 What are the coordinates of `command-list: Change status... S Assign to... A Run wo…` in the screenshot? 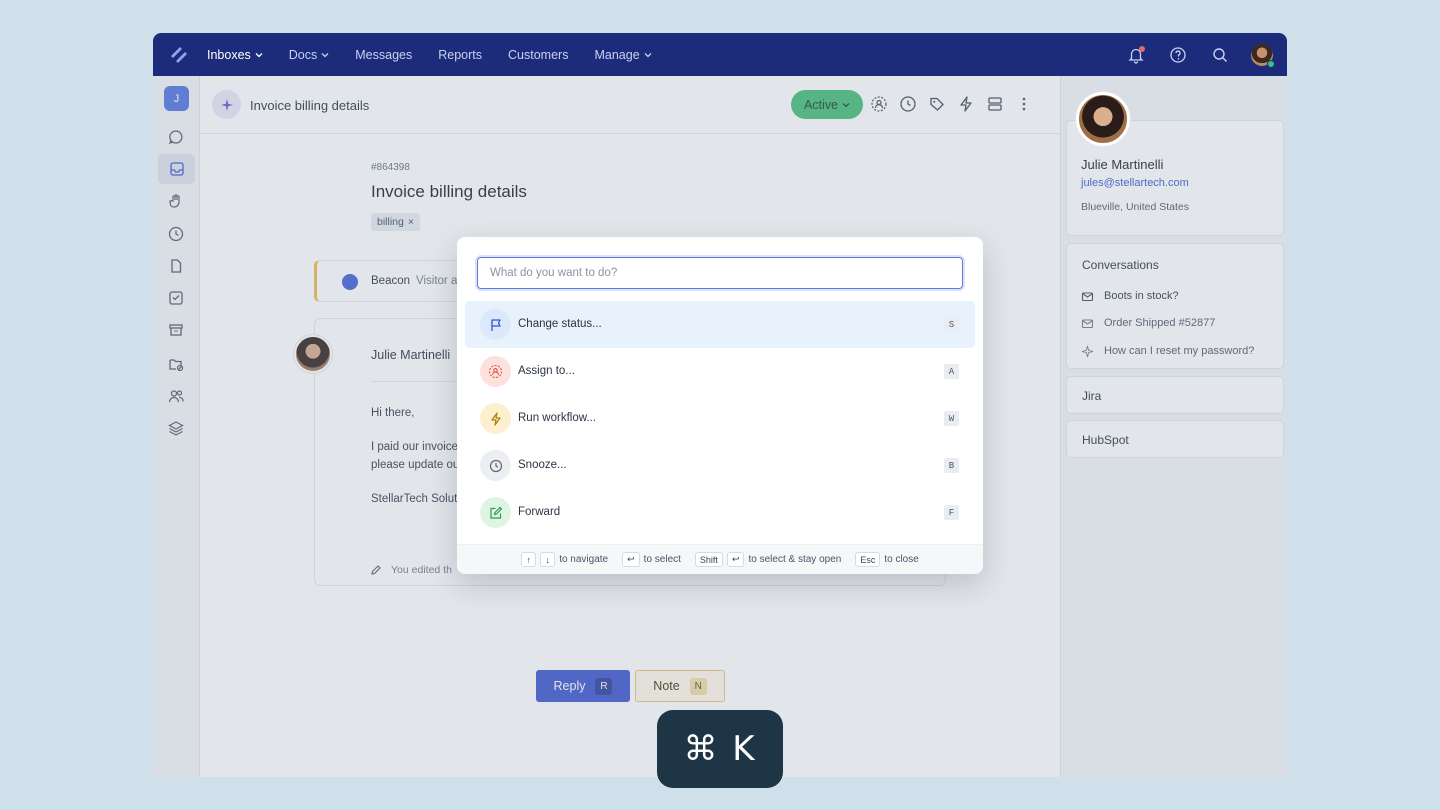 It's located at (720, 418).